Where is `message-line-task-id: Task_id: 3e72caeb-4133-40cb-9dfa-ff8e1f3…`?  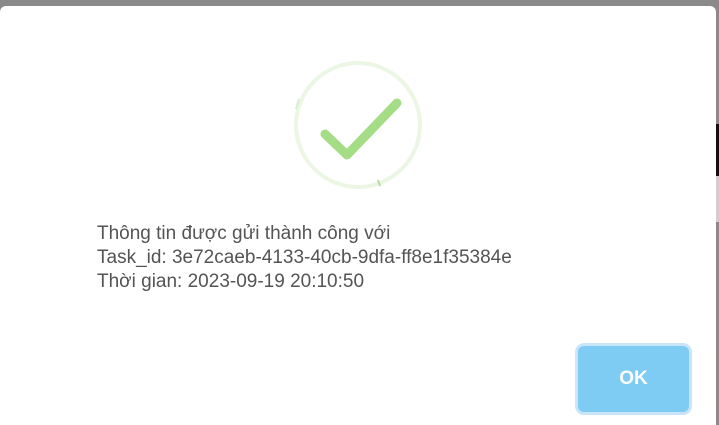 message-line-task-id: Task_id: 3e72caeb-4133-40cb-9dfa-ff8e1f3… is located at coordinates (304, 257).